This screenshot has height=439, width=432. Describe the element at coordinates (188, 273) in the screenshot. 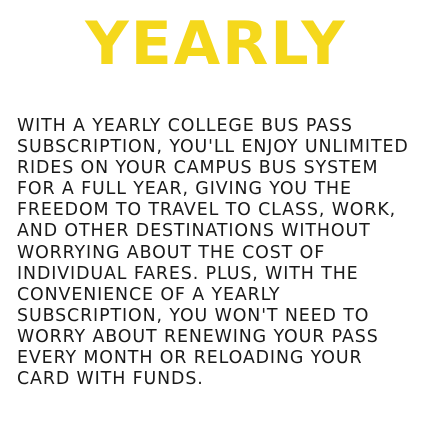

I see `description-line: INDIVIDUAL FARES. PLUS, WITH THE` at that location.